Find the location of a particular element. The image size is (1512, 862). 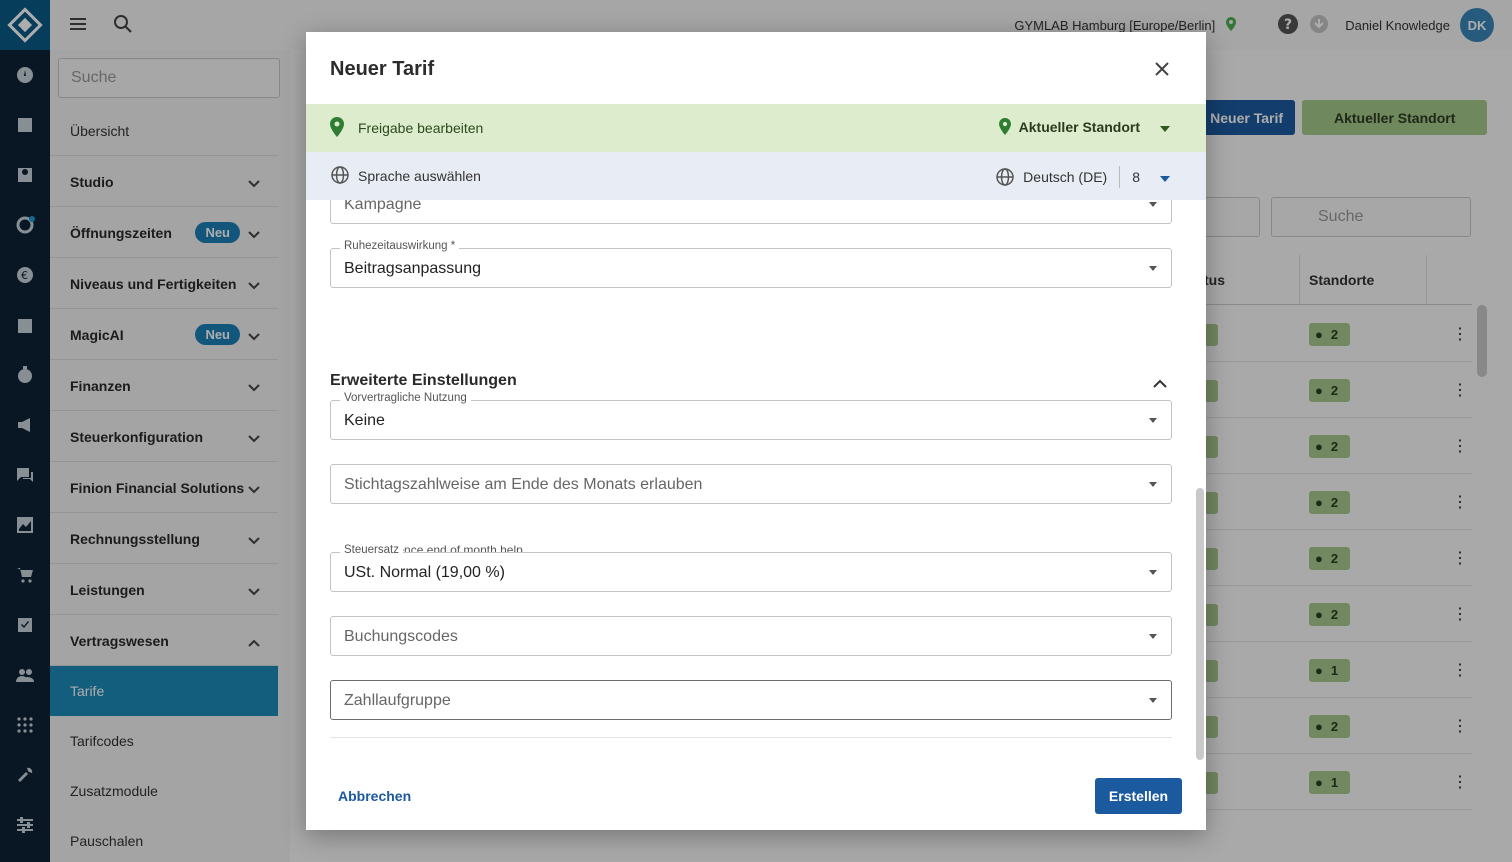

precontract-usage-label: Vorvertragliche Nutzung is located at coordinates (405, 398).